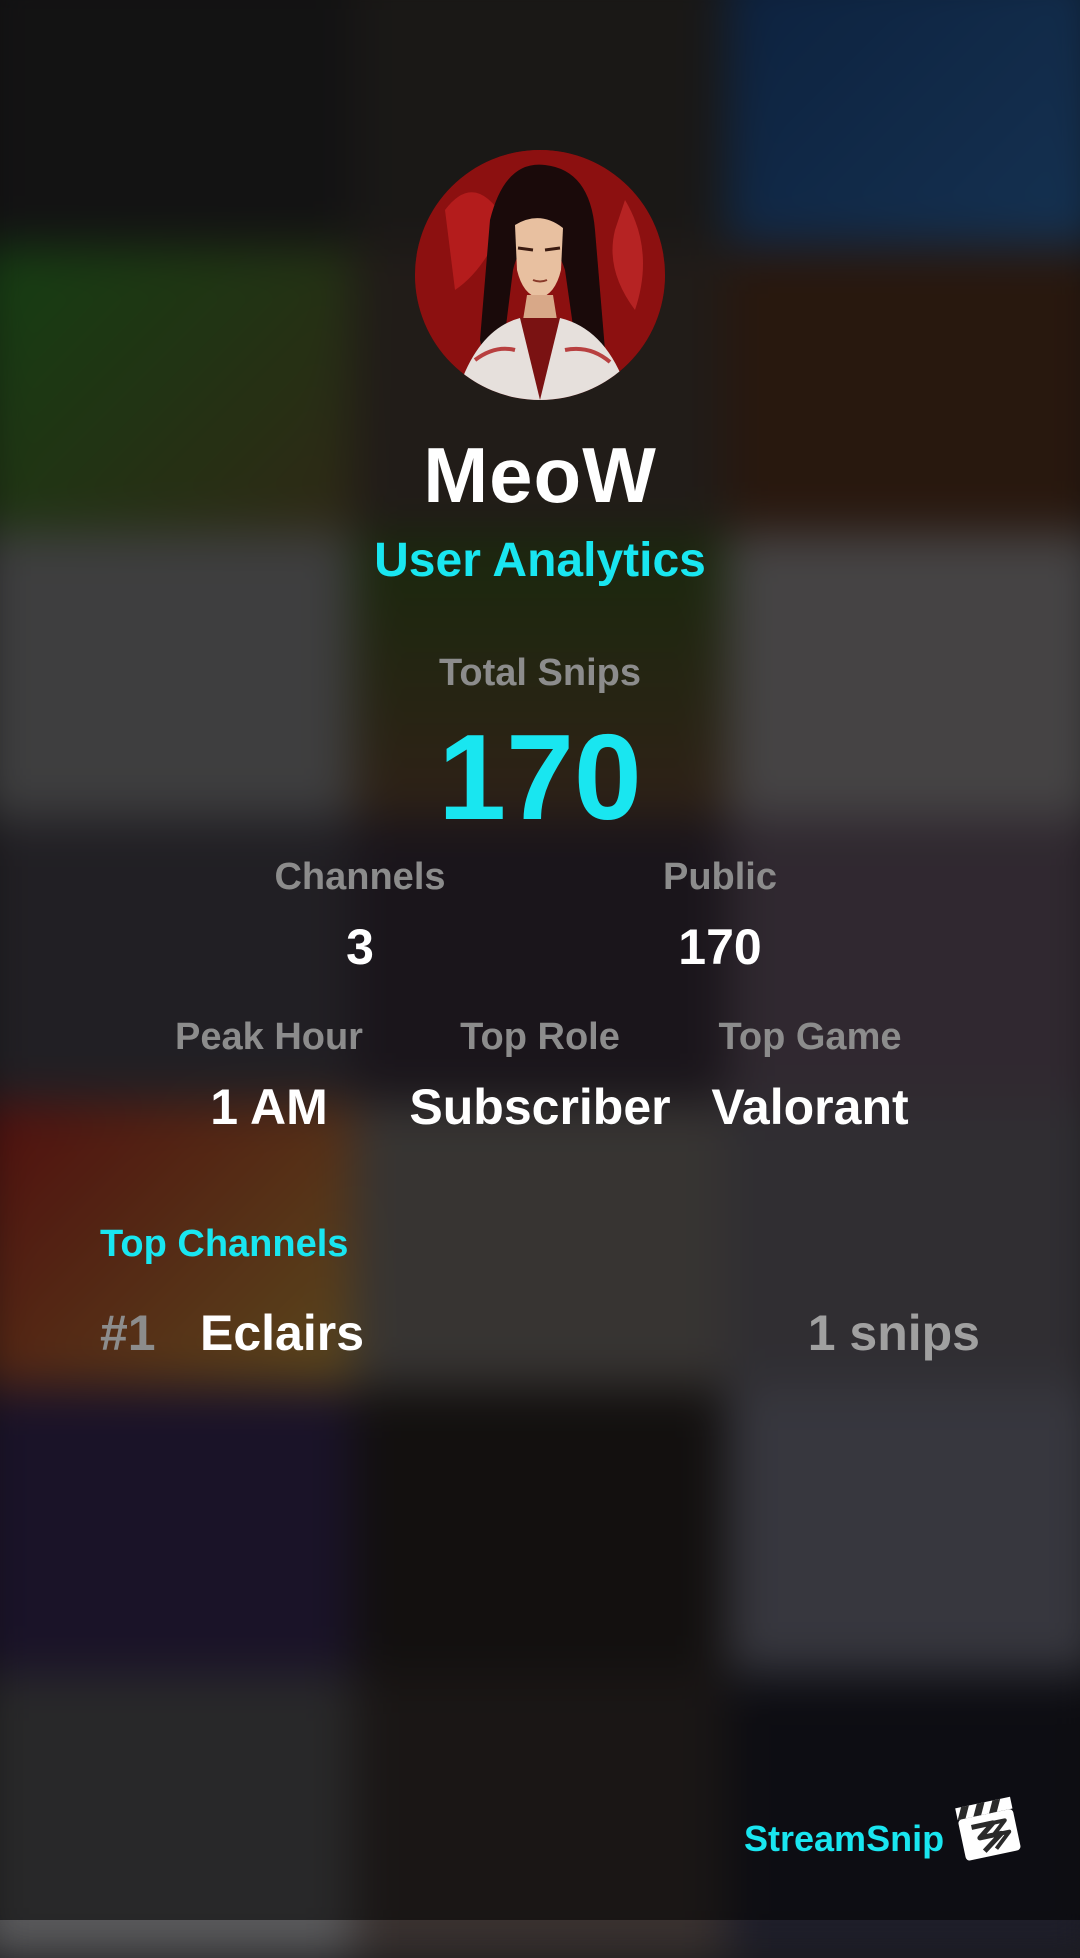 The image size is (1080, 1958). I want to click on avatar-portrait-icon, so click(540, 275).